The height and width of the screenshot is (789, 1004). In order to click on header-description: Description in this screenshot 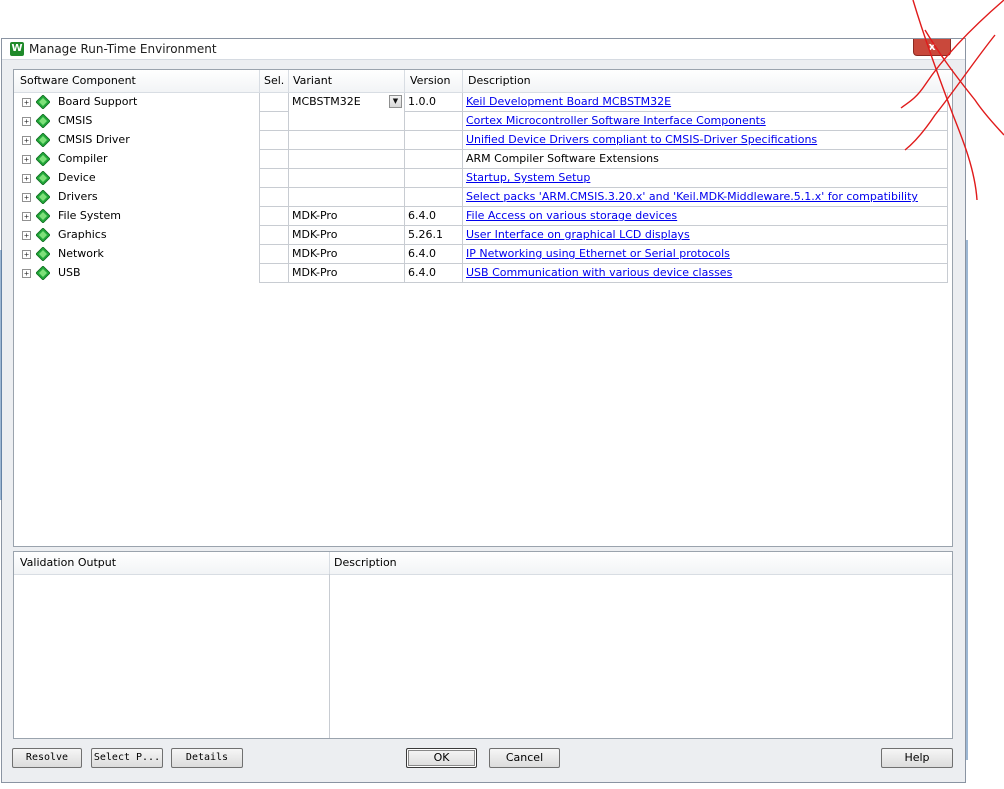, I will do `click(499, 80)`.